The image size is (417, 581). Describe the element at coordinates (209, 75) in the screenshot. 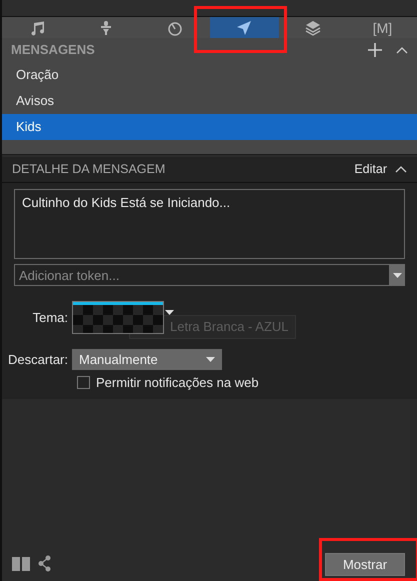

I see `message-item: Oração` at that location.